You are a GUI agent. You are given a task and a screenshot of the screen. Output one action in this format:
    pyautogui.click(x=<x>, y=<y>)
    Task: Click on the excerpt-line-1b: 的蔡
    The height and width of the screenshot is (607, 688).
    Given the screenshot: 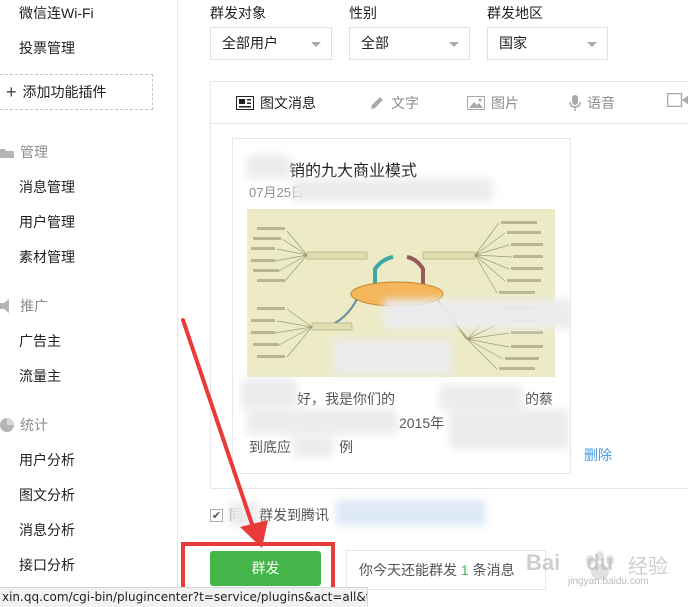 What is the action you would take?
    pyautogui.click(x=539, y=399)
    